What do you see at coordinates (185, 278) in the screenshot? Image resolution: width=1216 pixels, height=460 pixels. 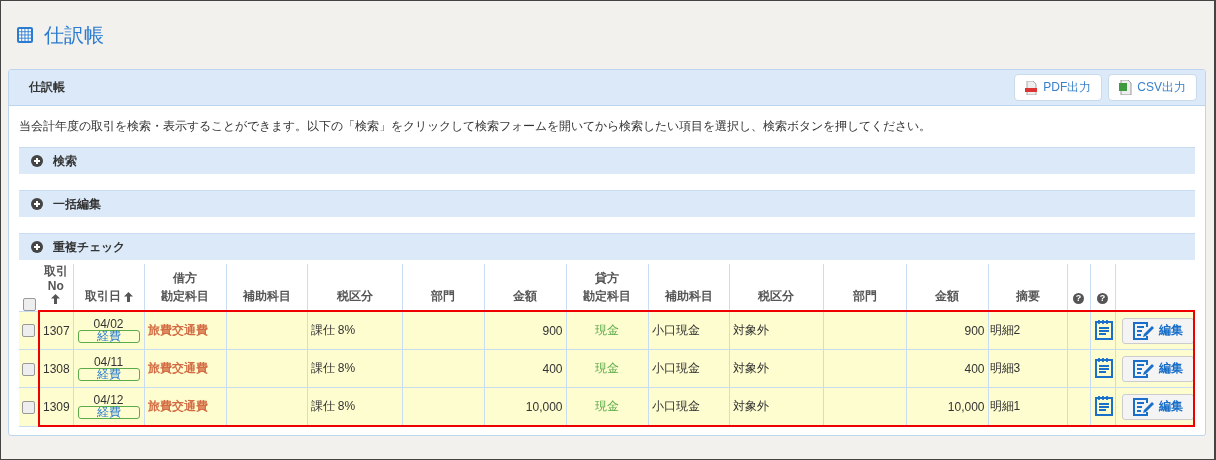 I see `column-group-header: 借方` at bounding box center [185, 278].